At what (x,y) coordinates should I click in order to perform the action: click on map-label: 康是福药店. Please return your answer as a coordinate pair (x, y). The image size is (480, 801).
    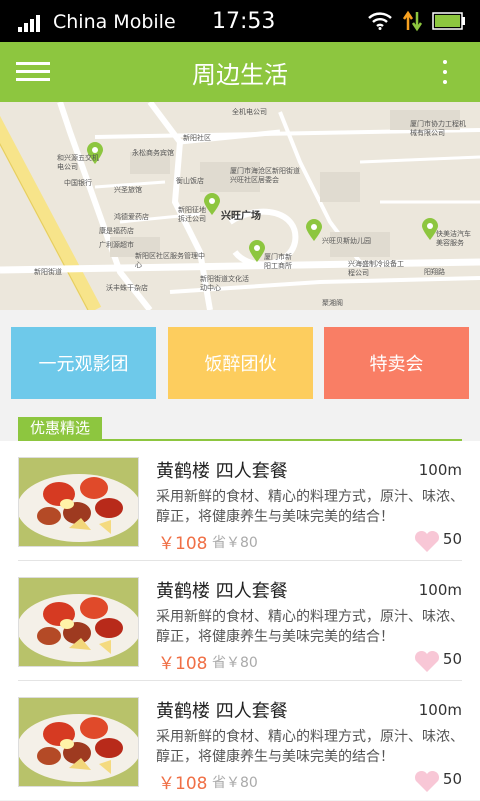
    Looking at the image, I should click on (116, 231).